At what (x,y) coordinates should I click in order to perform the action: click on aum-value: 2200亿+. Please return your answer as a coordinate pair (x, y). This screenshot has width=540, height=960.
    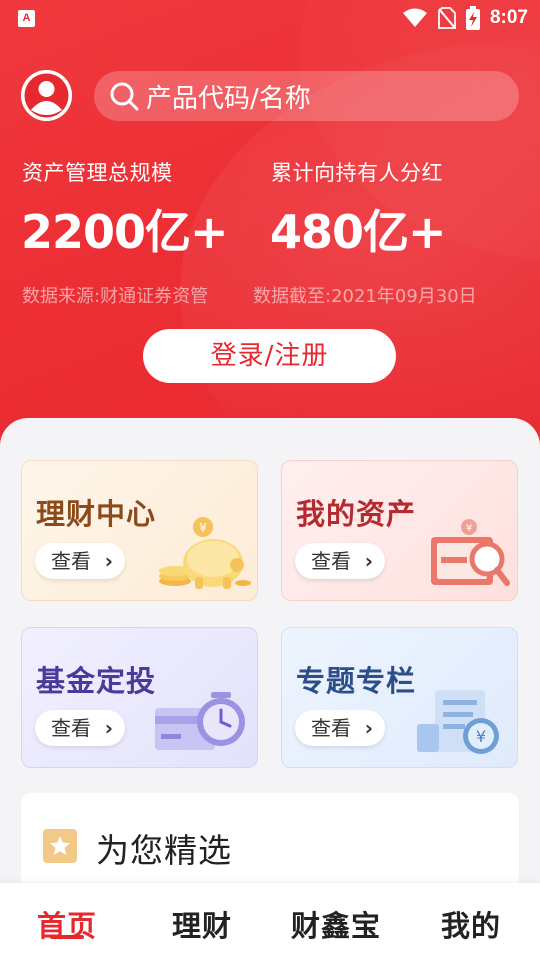
    Looking at the image, I should click on (125, 232).